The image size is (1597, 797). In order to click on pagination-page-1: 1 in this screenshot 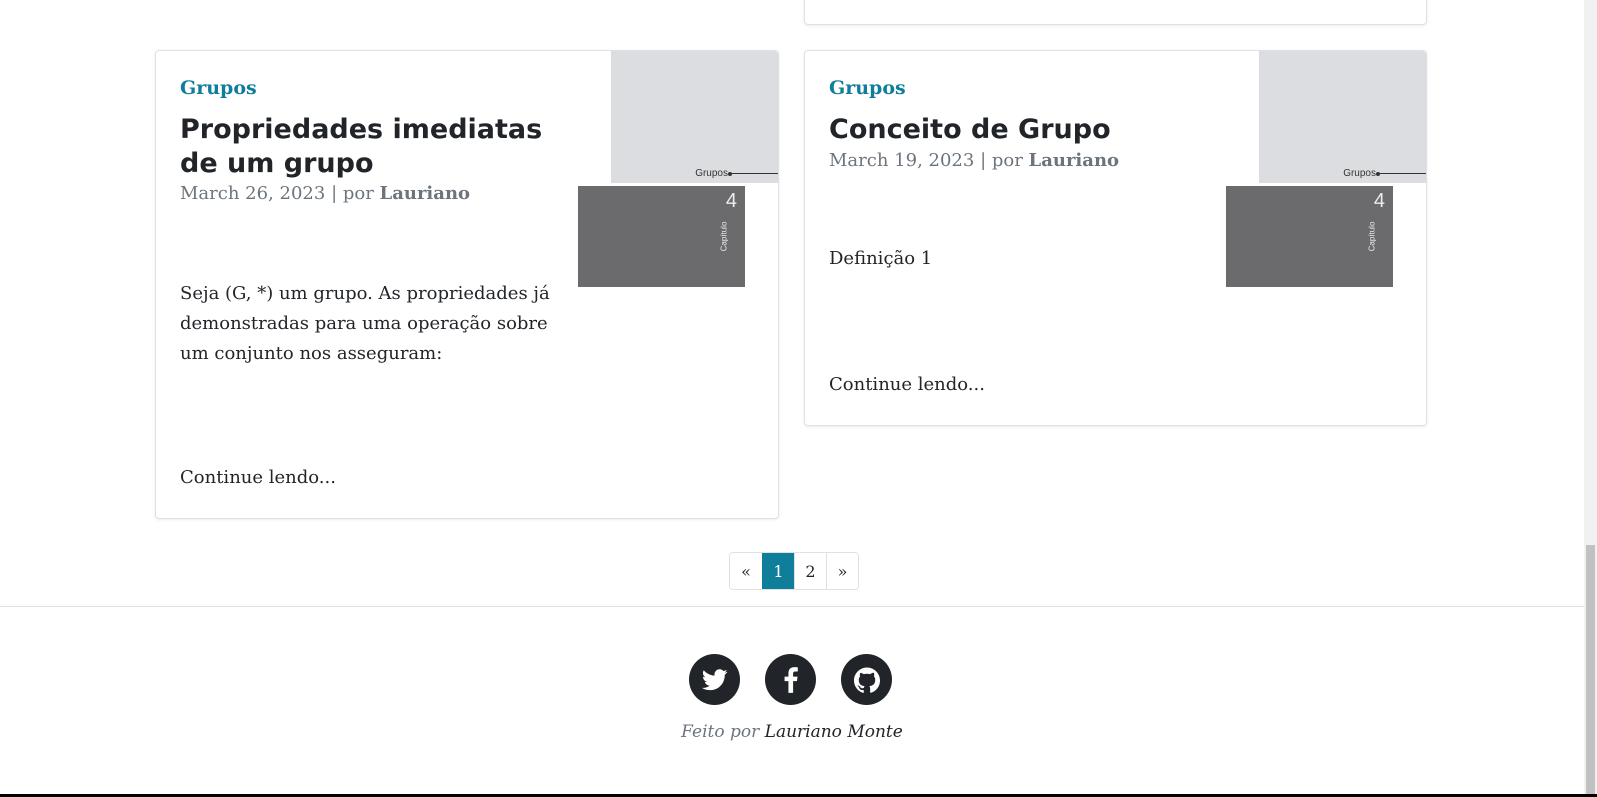, I will do `click(778, 571)`.